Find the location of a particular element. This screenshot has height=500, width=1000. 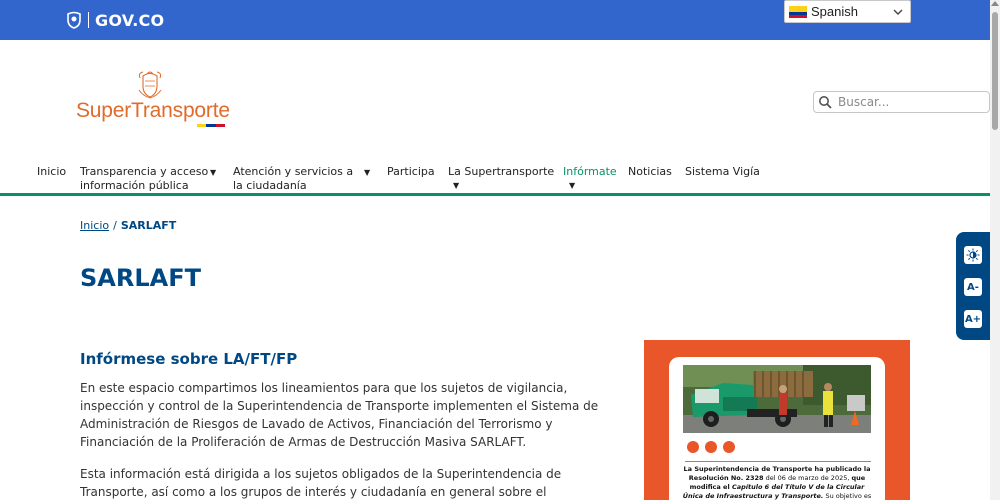

nav-item-label: Infórmate is located at coordinates (590, 171).